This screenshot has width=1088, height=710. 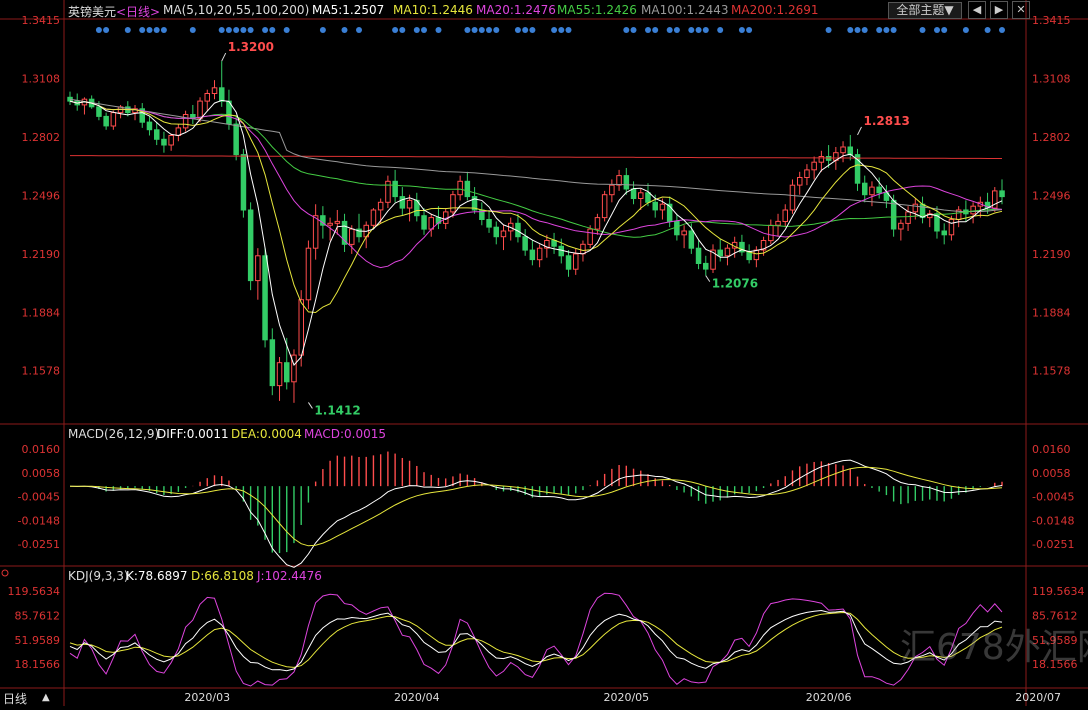 What do you see at coordinates (41, 79) in the screenshot?
I see `y-tick-label-left: 1.3108` at bounding box center [41, 79].